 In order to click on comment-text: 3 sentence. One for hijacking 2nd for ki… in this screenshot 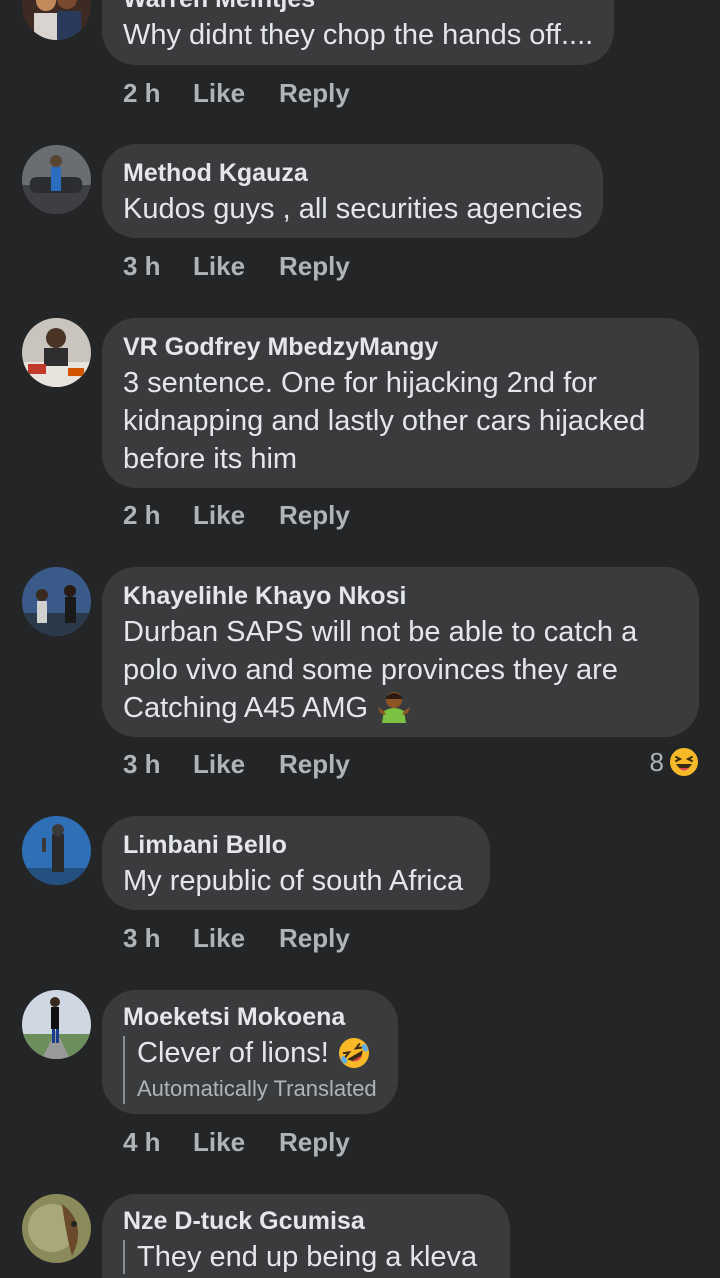, I will do `click(400, 421)`.